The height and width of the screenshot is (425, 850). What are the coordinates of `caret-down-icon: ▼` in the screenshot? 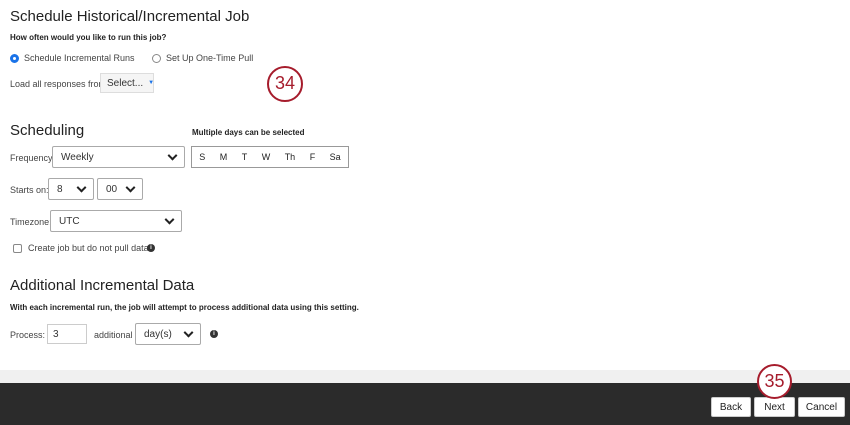 It's located at (151, 83).